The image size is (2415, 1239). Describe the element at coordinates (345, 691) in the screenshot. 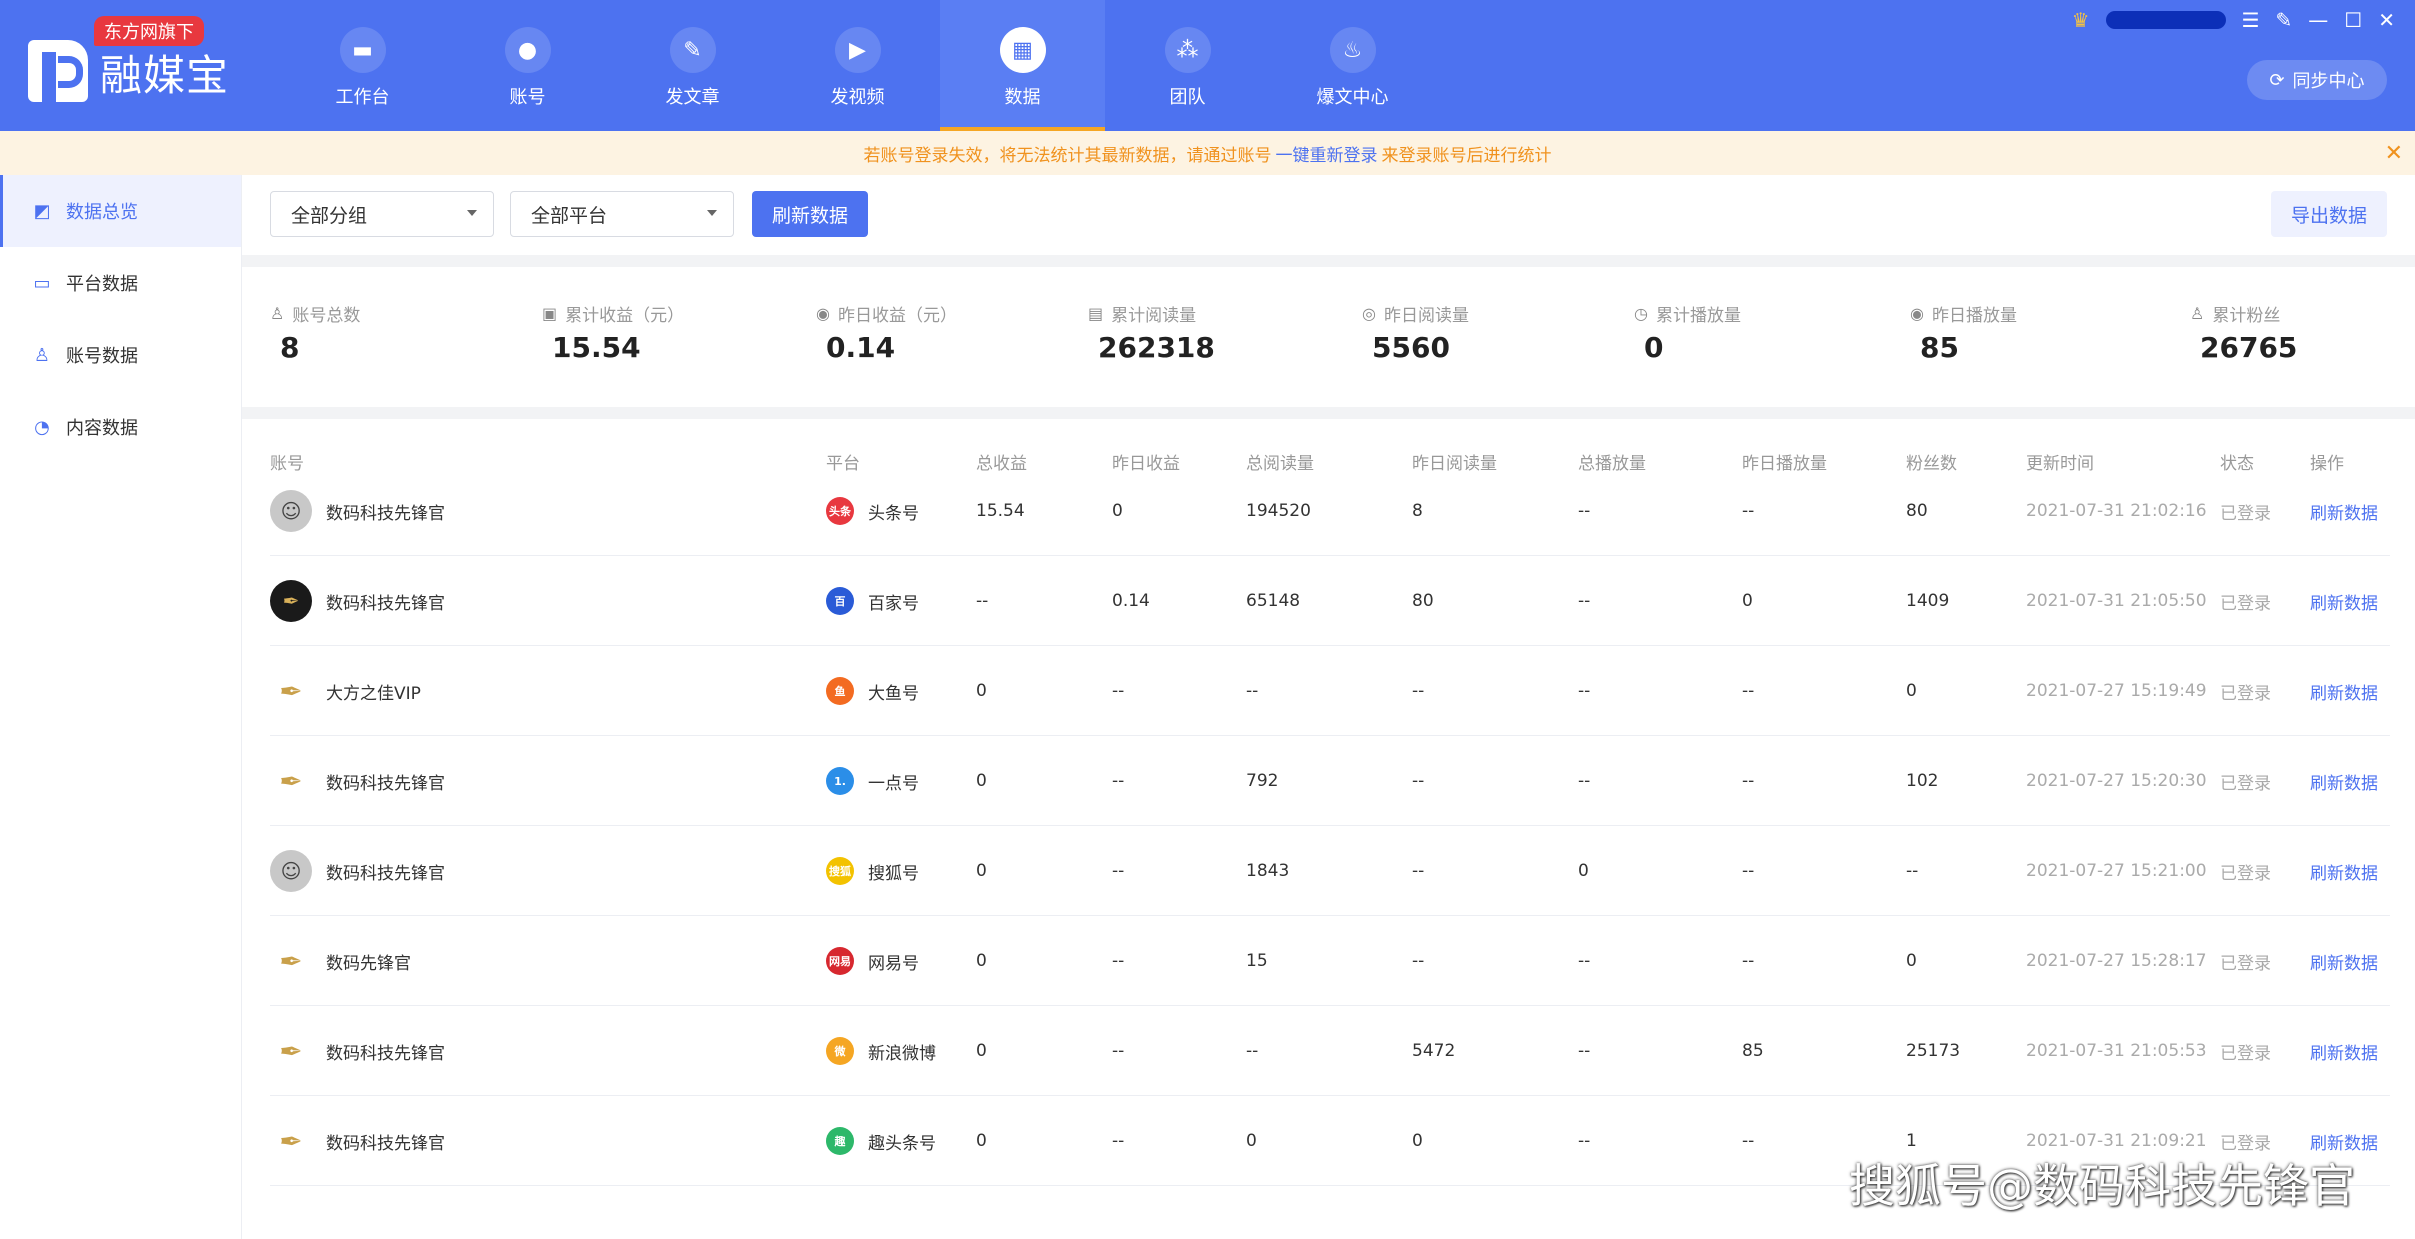

I see `account-cell: ✒ 大方之佳VIP` at that location.